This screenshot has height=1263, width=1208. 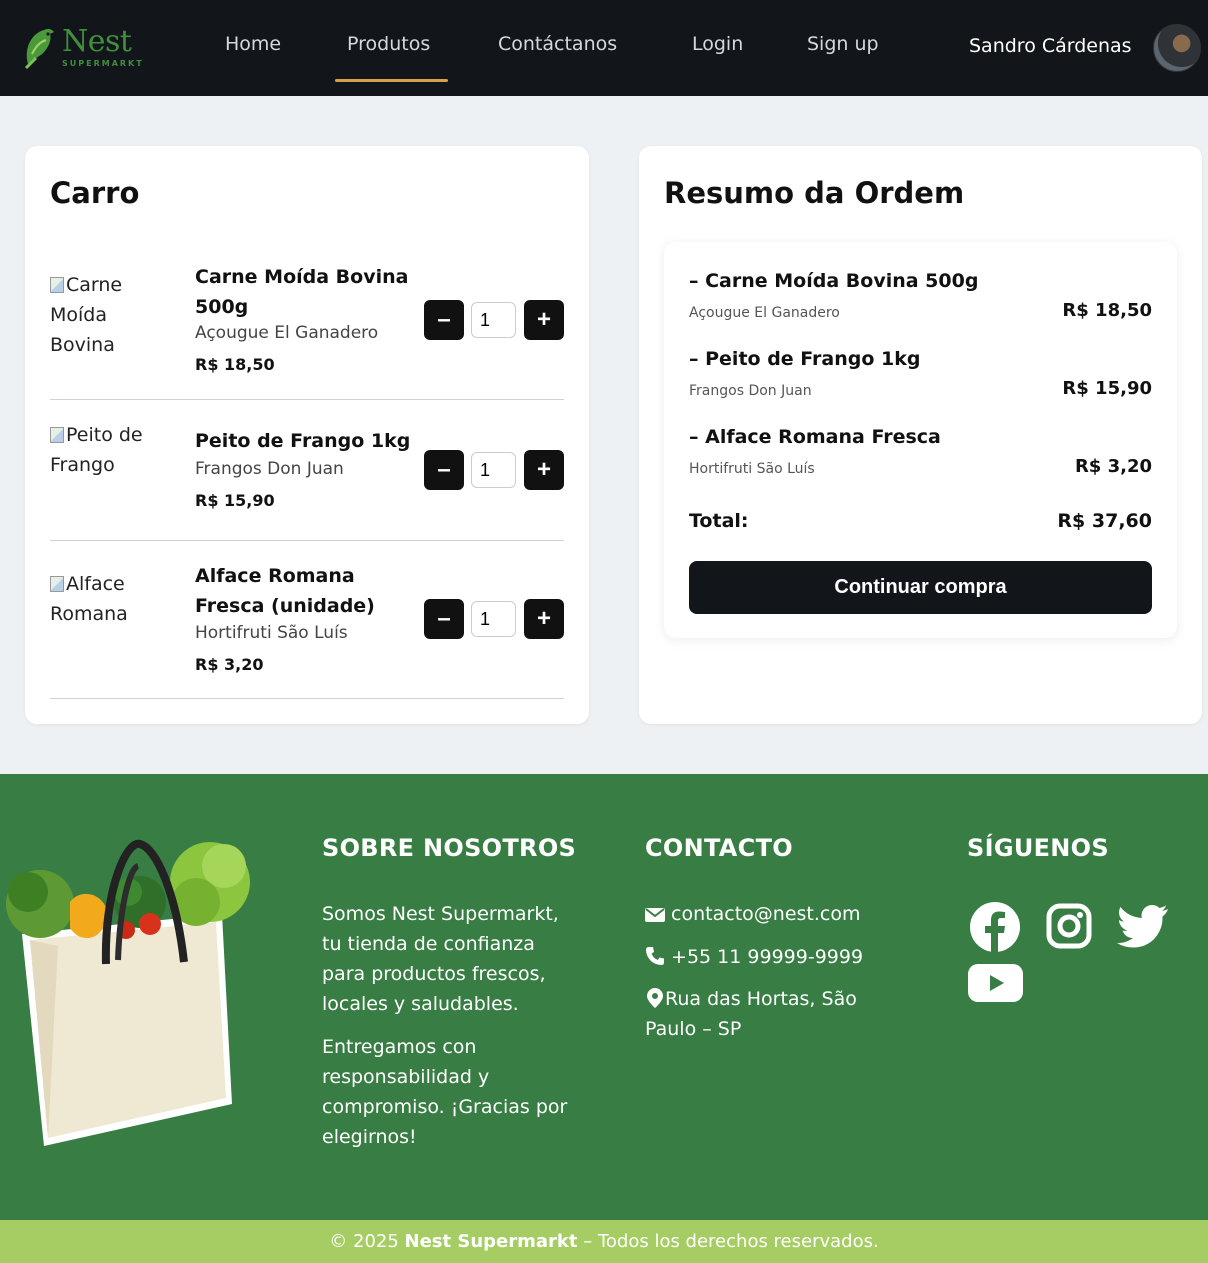 What do you see at coordinates (719, 848) in the screenshot?
I see `contact-heading: CONTACTO` at bounding box center [719, 848].